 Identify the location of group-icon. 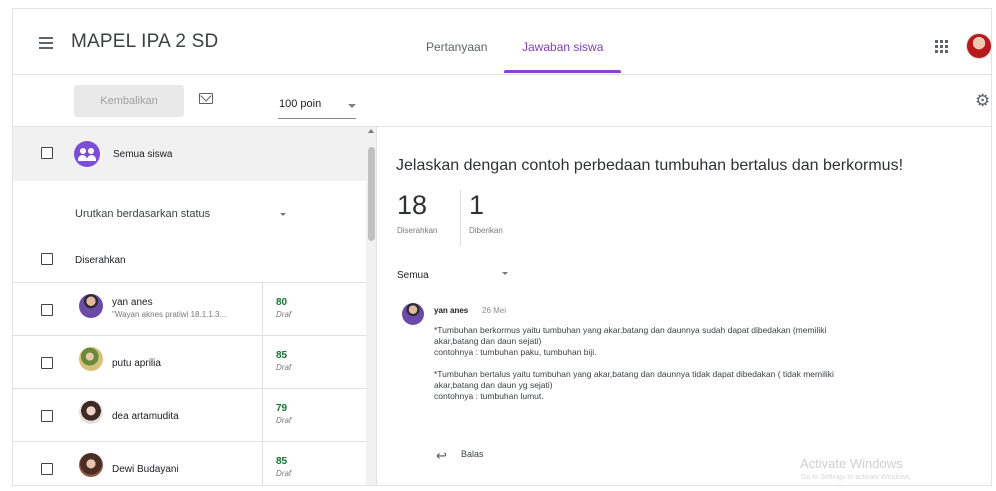
(87, 154).